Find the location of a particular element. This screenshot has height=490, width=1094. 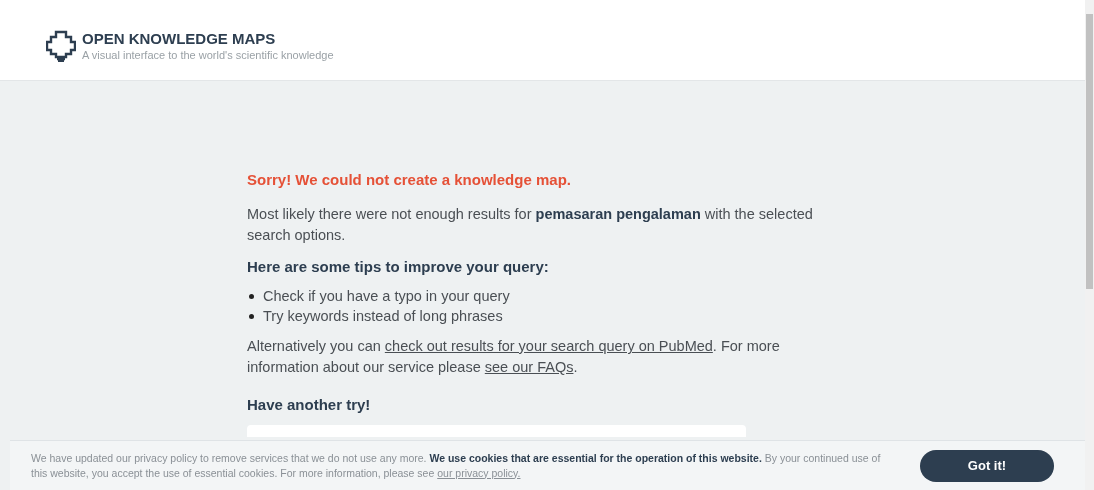

site-title: OPEN KNOWLEDGE MAPS is located at coordinates (208, 39).